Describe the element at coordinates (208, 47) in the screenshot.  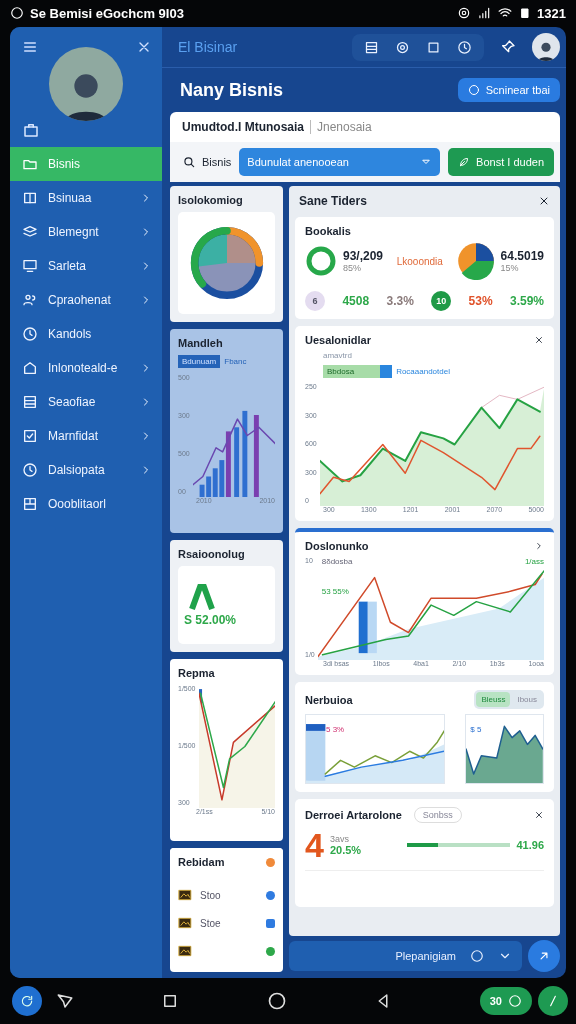
I see `app-title: El Bisinar` at that location.